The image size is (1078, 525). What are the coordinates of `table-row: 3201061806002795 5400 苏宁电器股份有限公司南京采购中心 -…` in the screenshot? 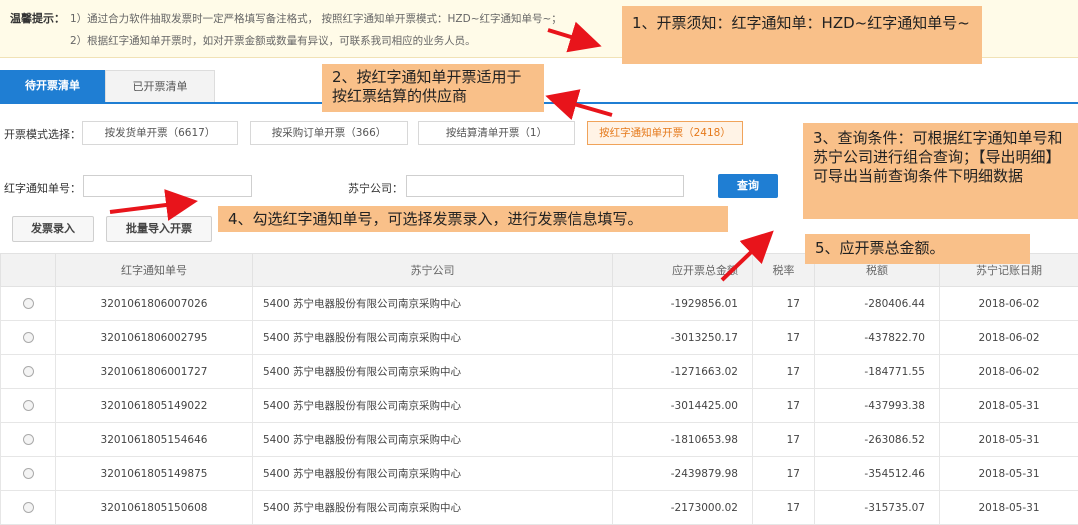 It's located at (539, 337).